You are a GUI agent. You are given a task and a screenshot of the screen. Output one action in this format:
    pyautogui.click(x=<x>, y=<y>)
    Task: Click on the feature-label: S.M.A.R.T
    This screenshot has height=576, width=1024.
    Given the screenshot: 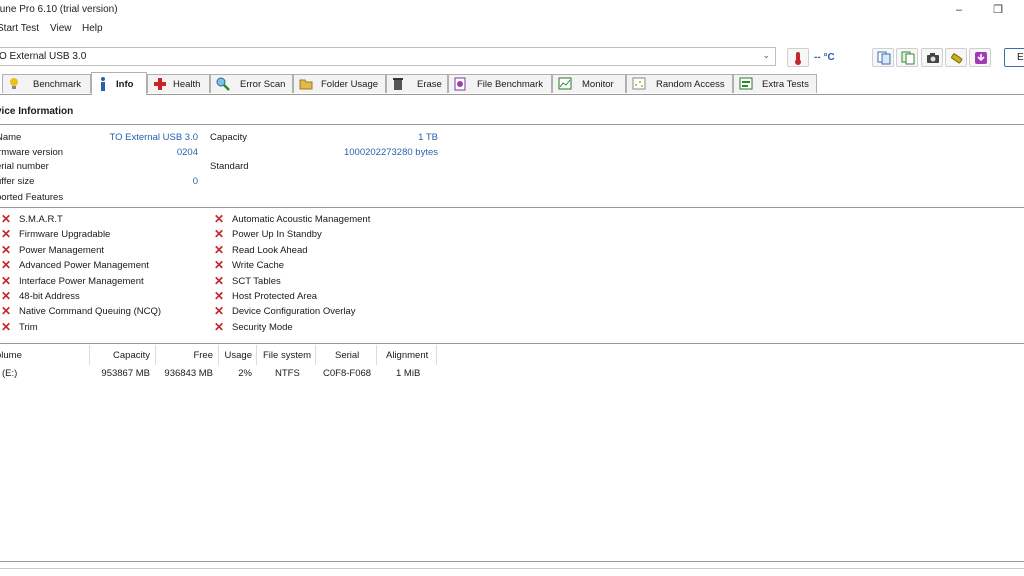 What is the action you would take?
    pyautogui.click(x=41, y=219)
    